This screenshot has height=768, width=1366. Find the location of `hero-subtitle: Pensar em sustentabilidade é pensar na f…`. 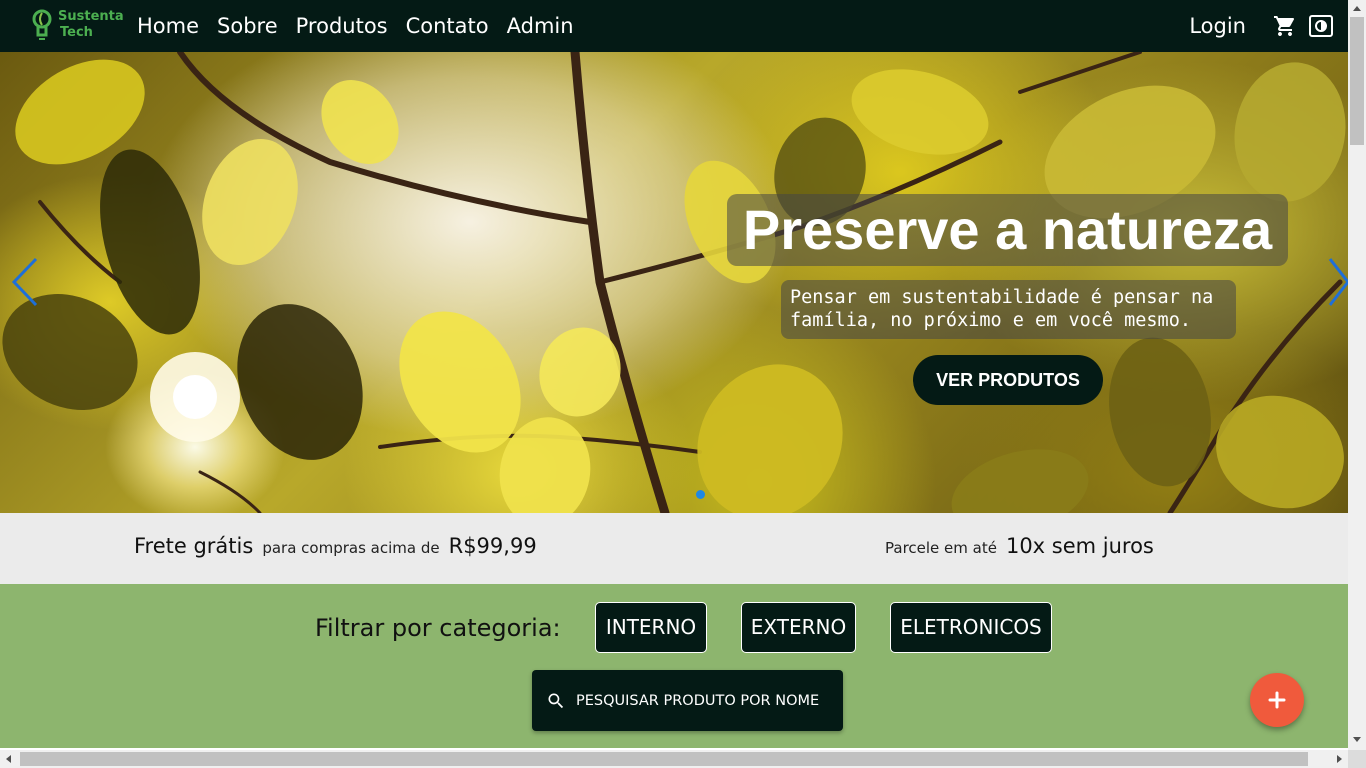

hero-subtitle: Pensar em sustentabilidade é pensar na f… is located at coordinates (1008, 309).